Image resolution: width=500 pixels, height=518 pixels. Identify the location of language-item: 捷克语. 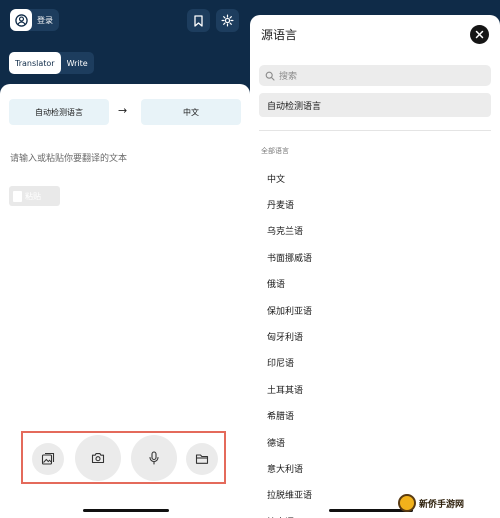
(289, 513).